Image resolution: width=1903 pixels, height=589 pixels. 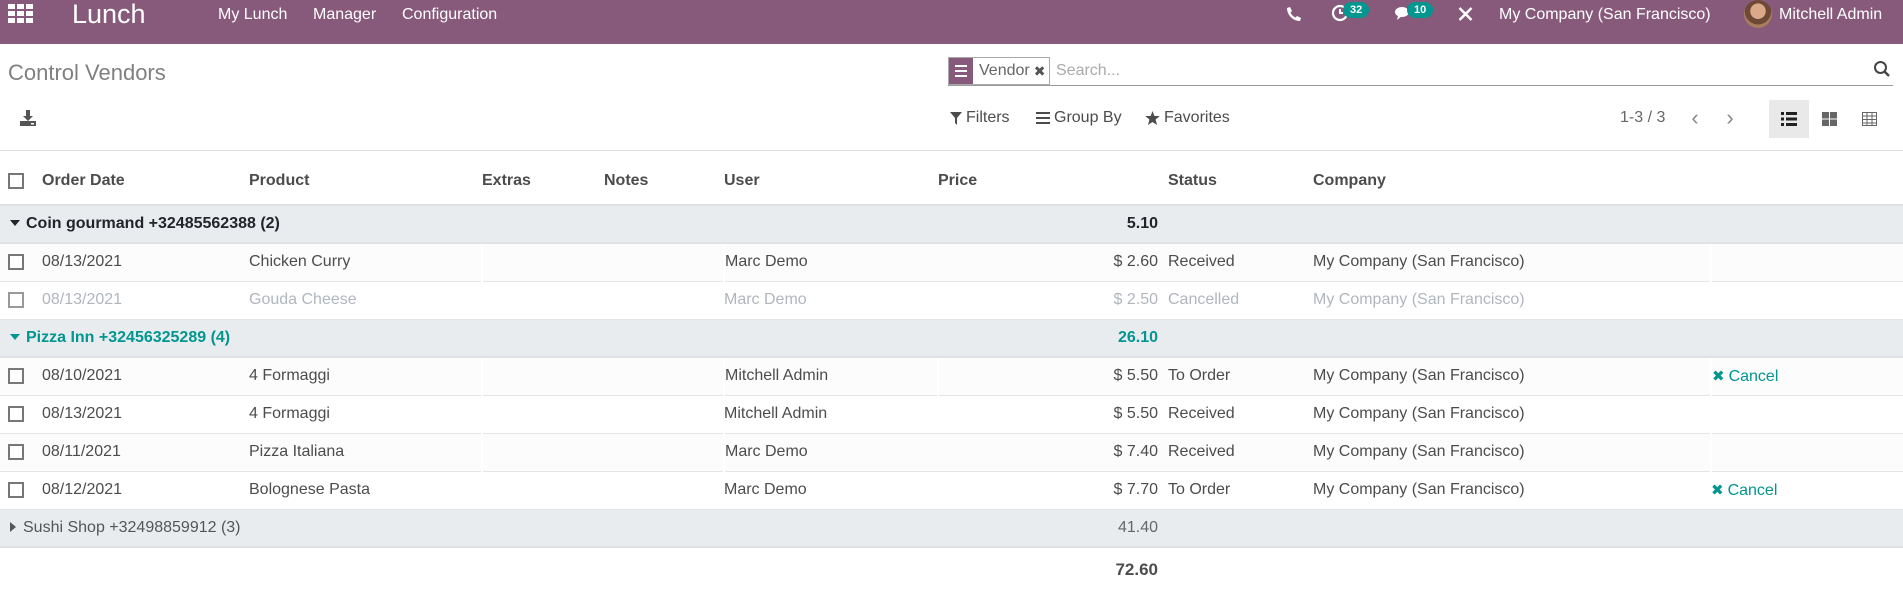 What do you see at coordinates (1053, 224) in the screenshot?
I see `group-total: 5.10` at bounding box center [1053, 224].